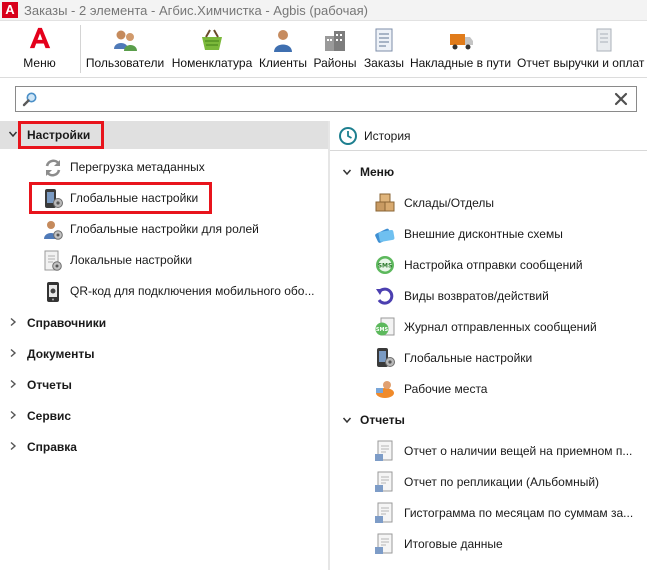  What do you see at coordinates (39, 49) in the screenshot?
I see `menu-button: Меню` at bounding box center [39, 49].